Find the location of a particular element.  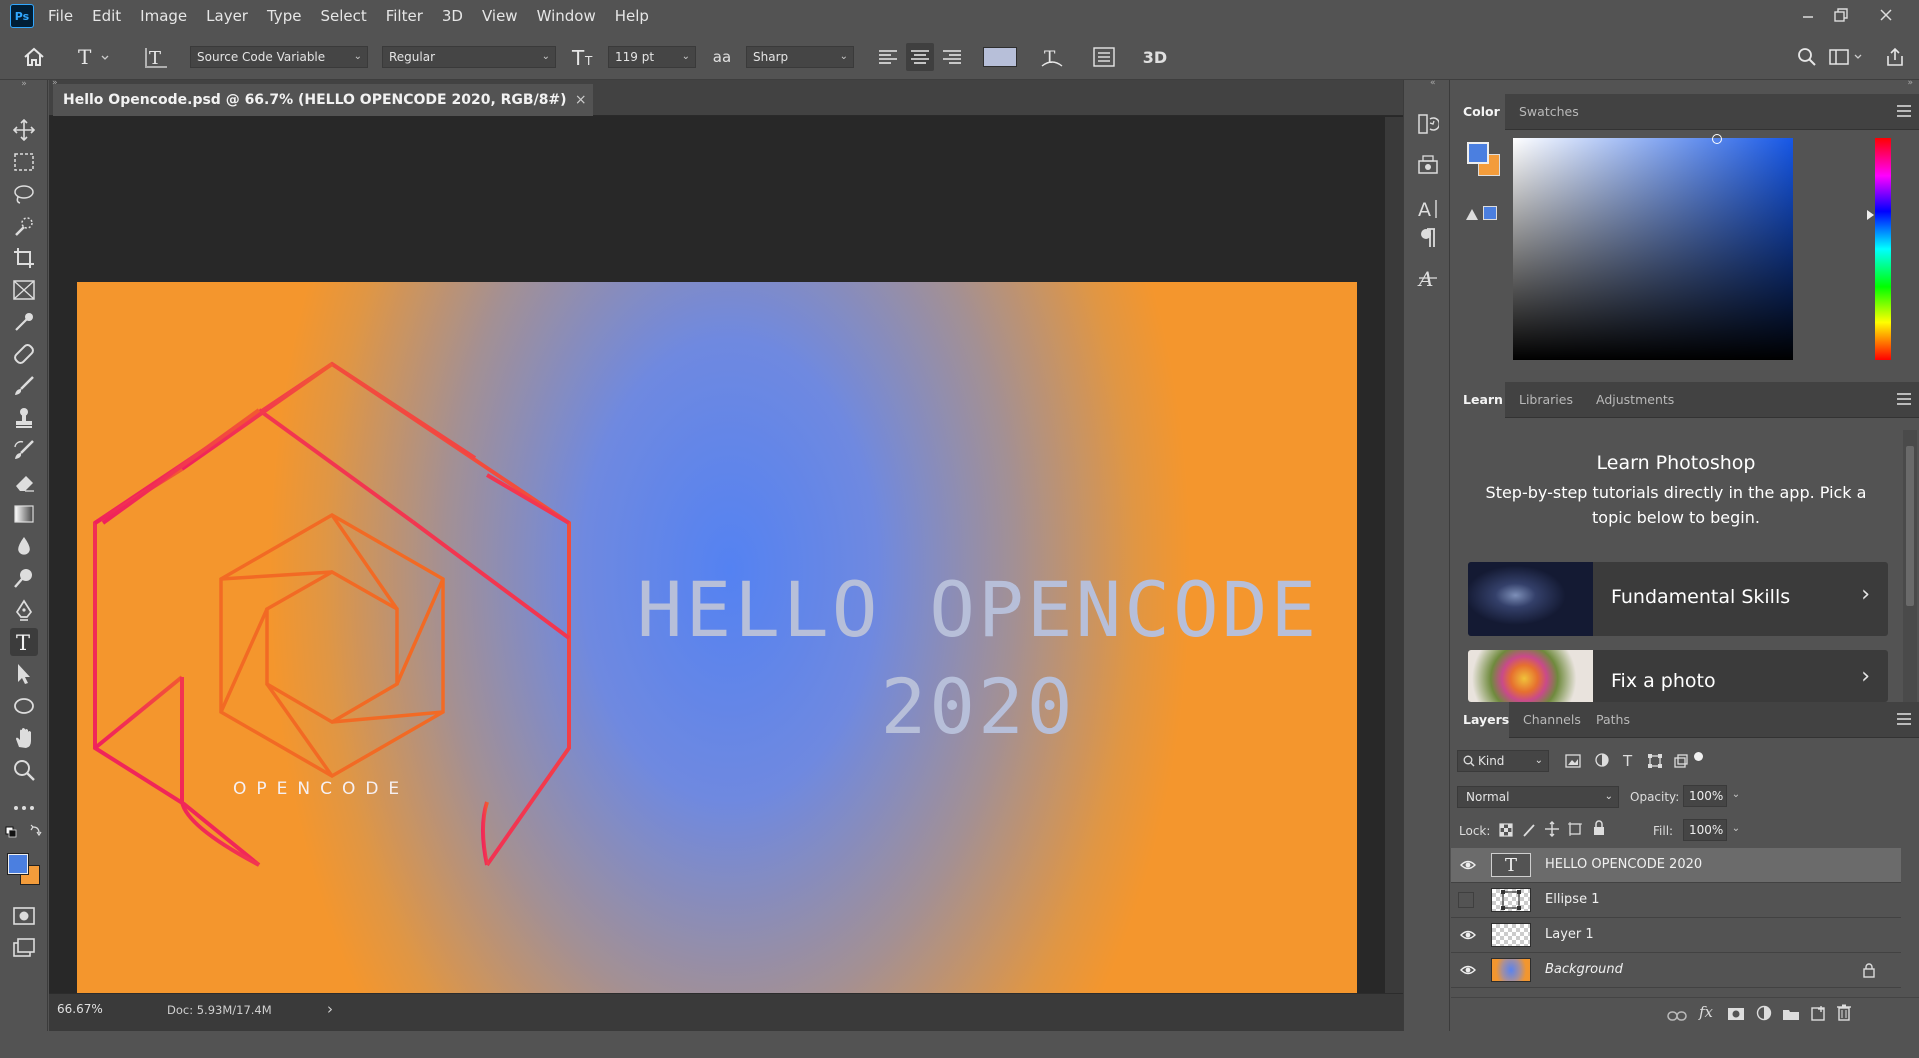

layer-row-text: T HELLO OPENCODE 2020 is located at coordinates (1676, 865).